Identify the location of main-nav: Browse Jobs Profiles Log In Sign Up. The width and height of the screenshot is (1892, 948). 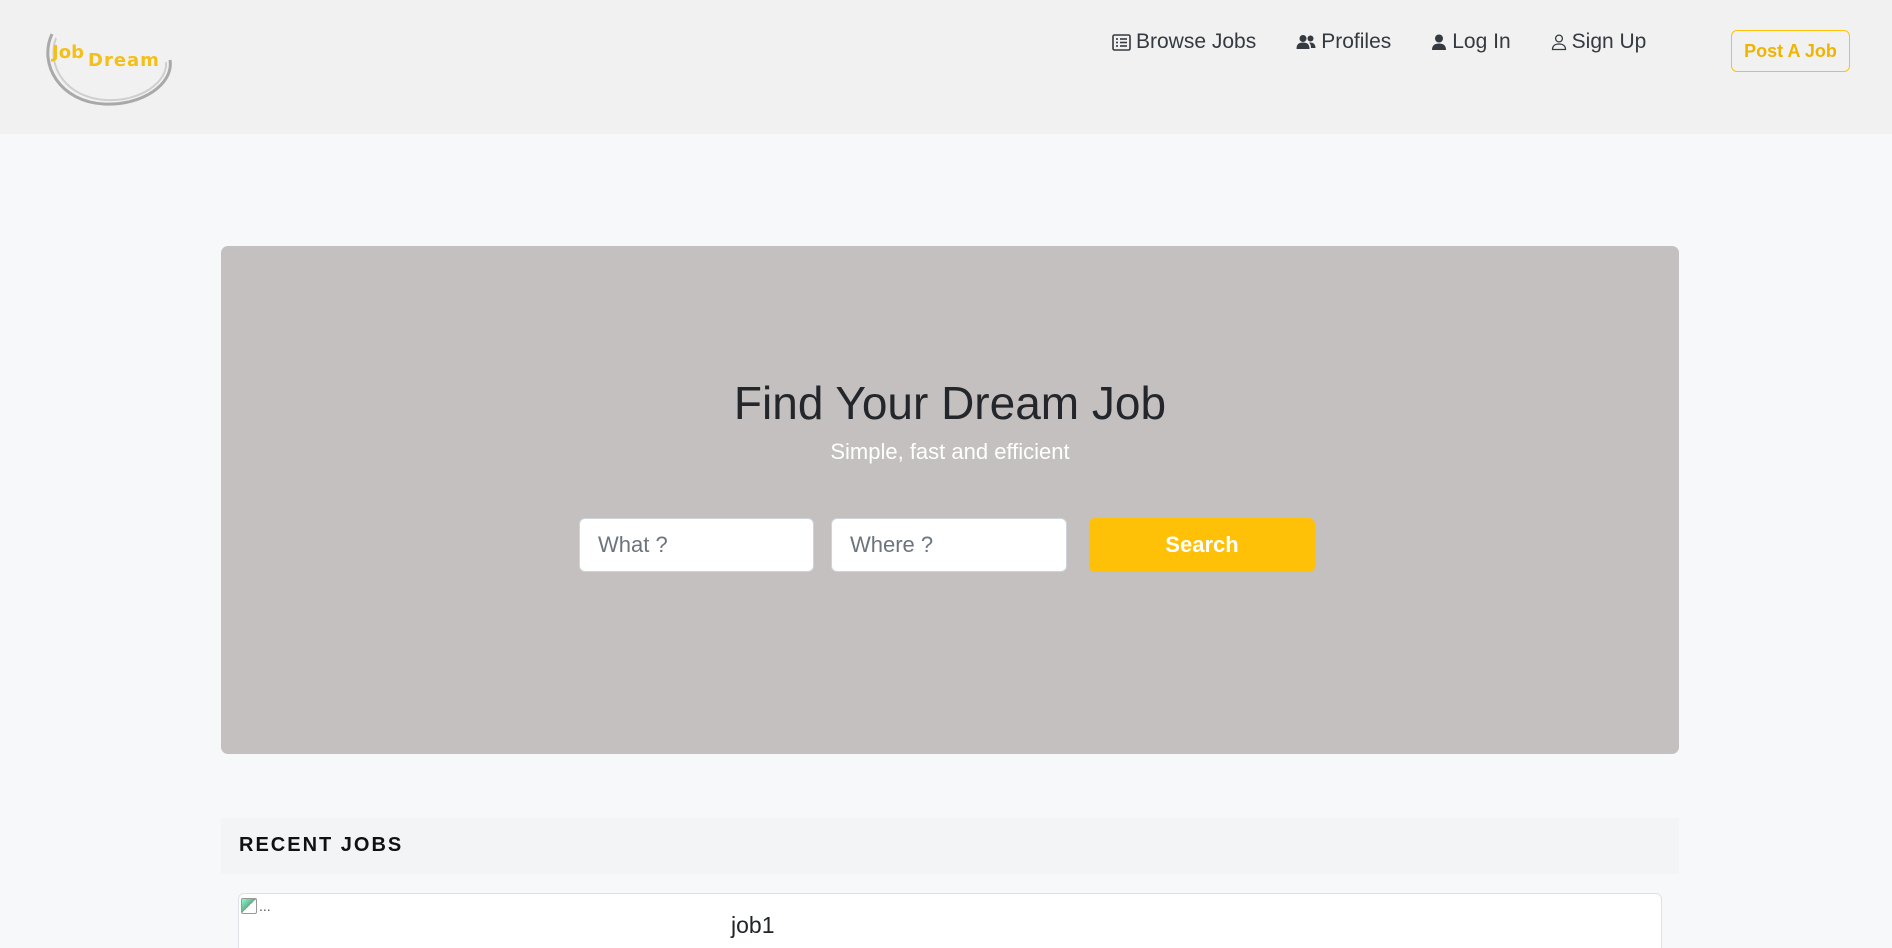
(1379, 42).